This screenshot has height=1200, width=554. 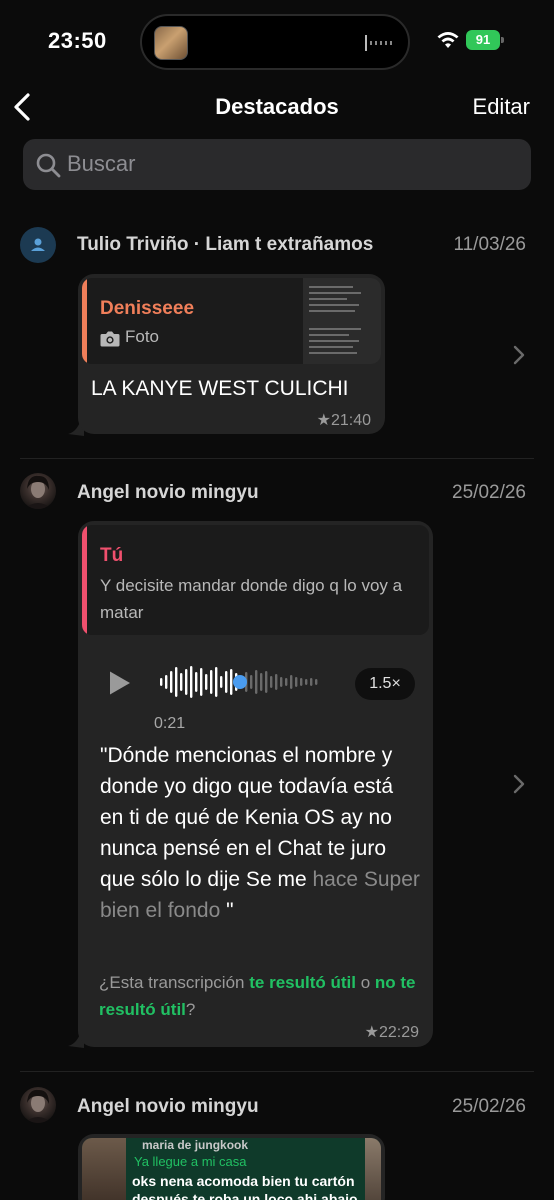 What do you see at coordinates (101, 164) in the screenshot?
I see `search-input: Buscar` at bounding box center [101, 164].